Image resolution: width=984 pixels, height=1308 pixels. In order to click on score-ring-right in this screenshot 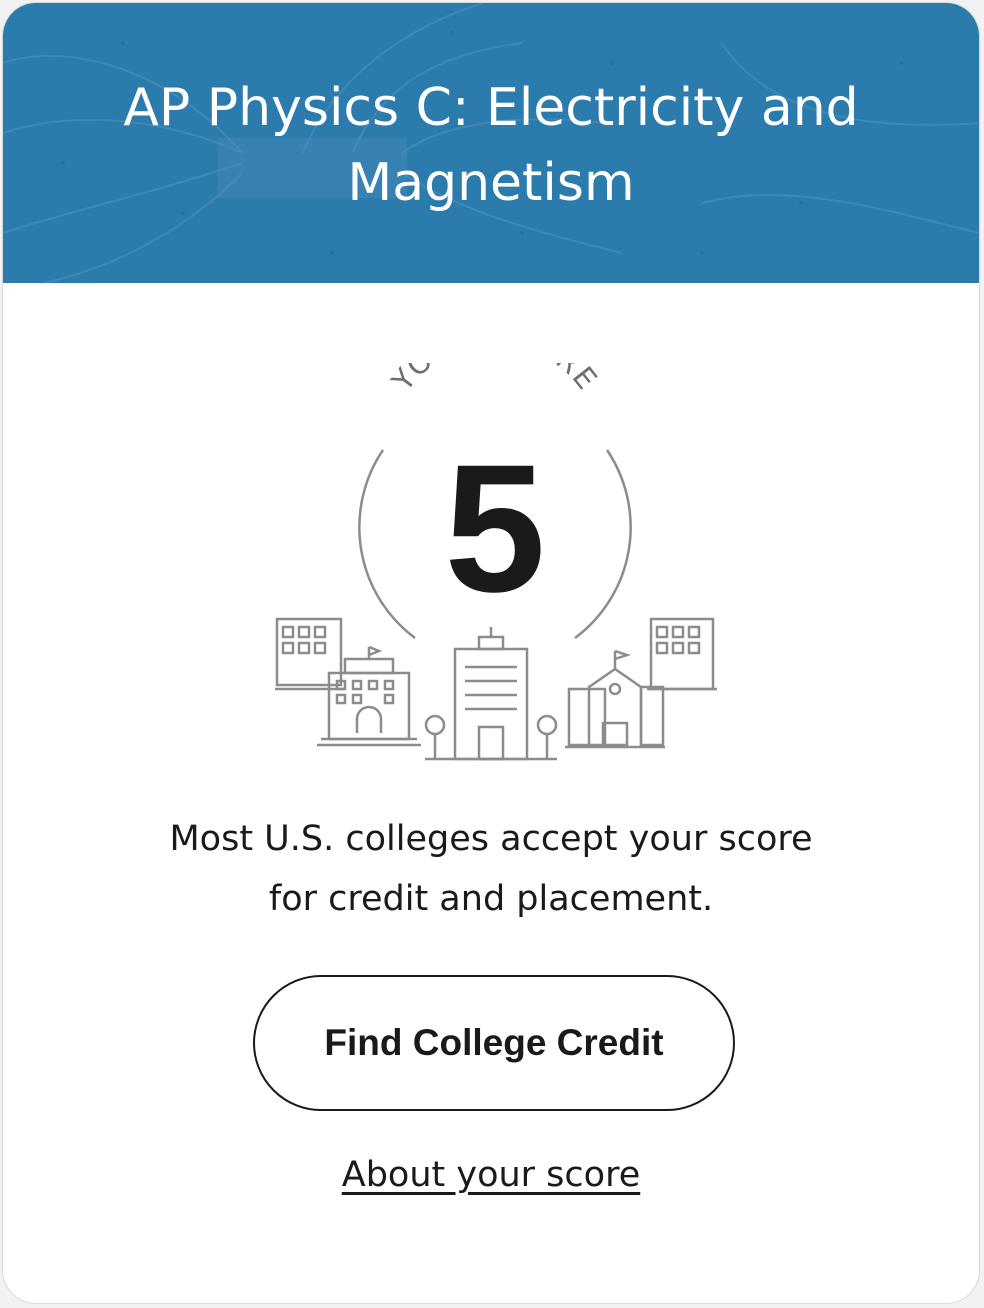, I will do `click(603, 544)`.